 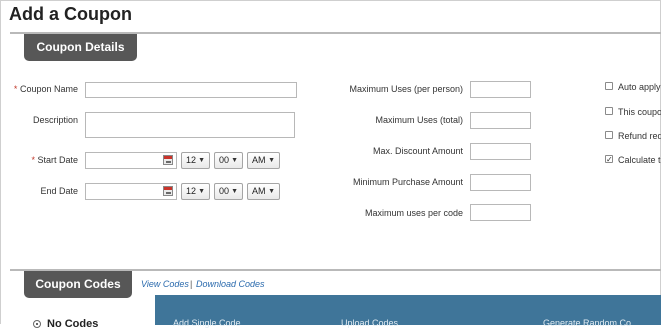 What do you see at coordinates (70, 14) in the screenshot?
I see `page-title: Add a Coupon` at bounding box center [70, 14].